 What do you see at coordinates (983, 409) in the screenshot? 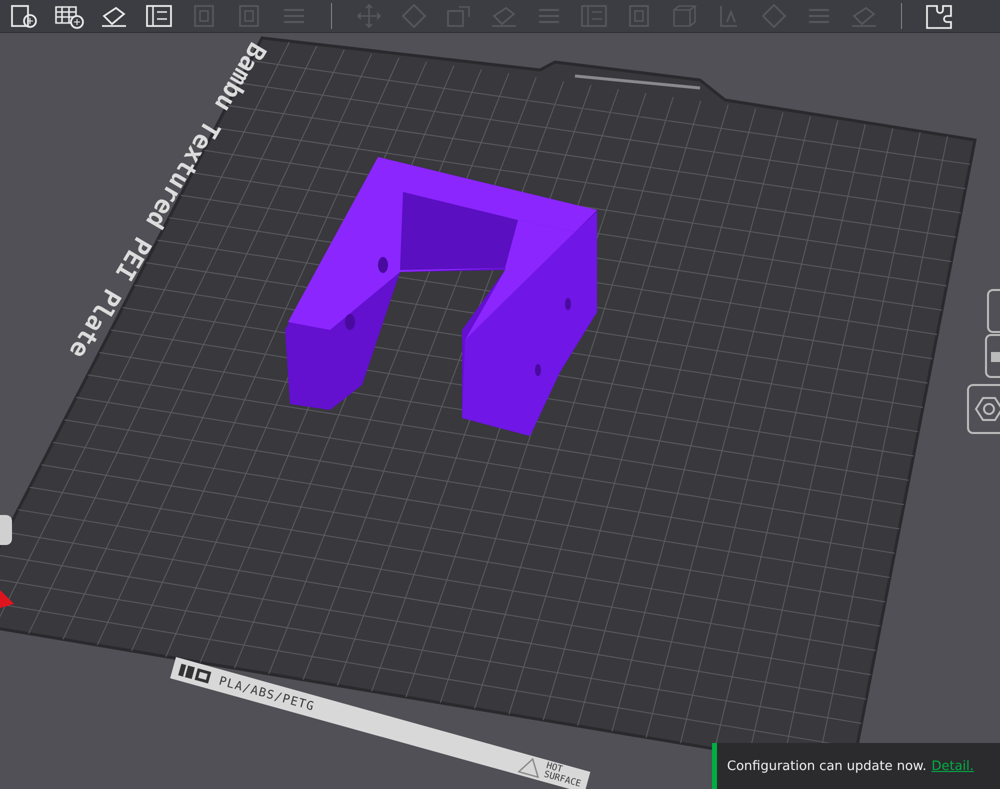
I see `hexagon-icon` at bounding box center [983, 409].